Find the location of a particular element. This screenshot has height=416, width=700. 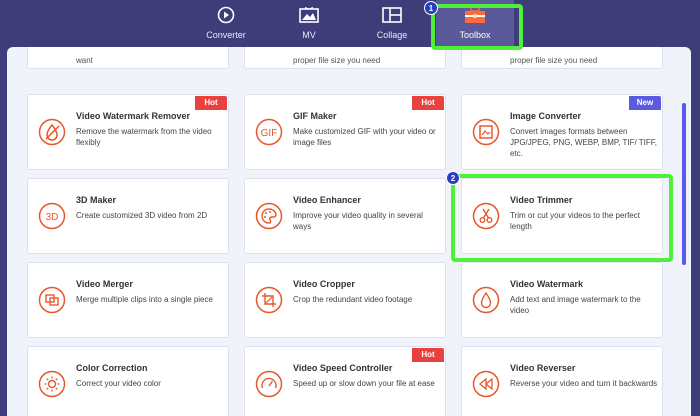

tool-title: Color Correction is located at coordinates (112, 368).